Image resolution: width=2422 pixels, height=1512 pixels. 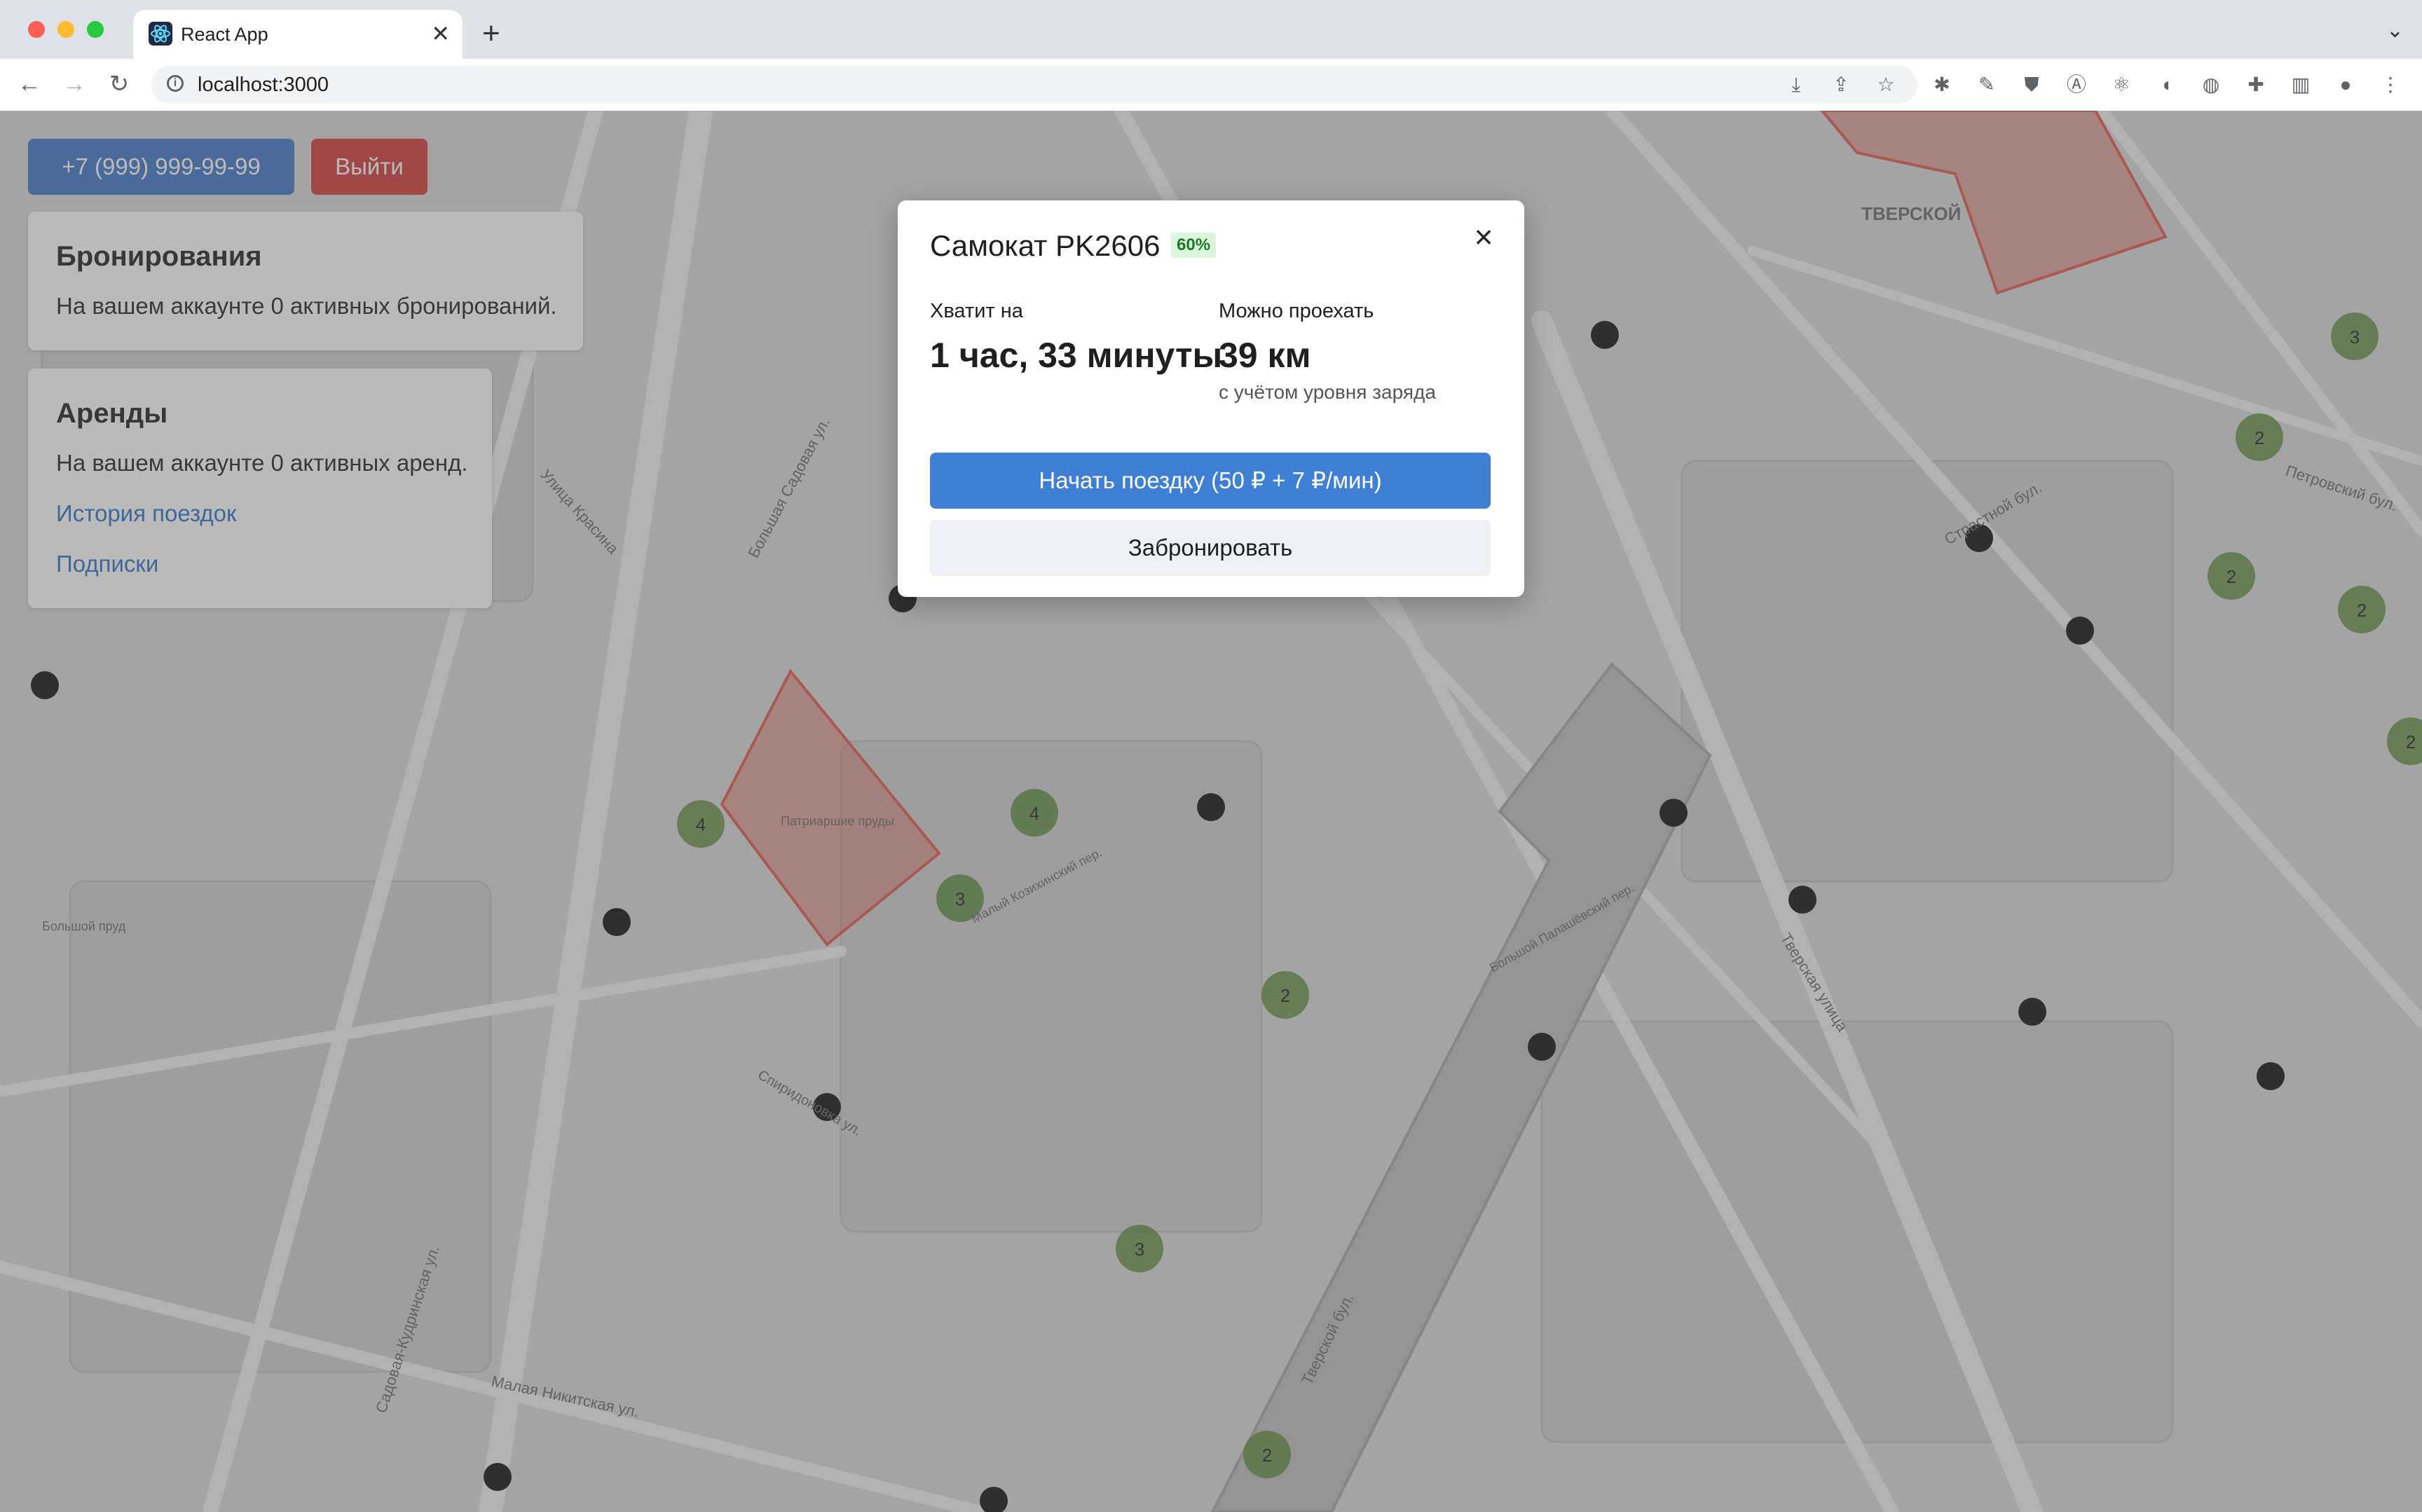 I want to click on site-info-icon: i, so click(x=176, y=83).